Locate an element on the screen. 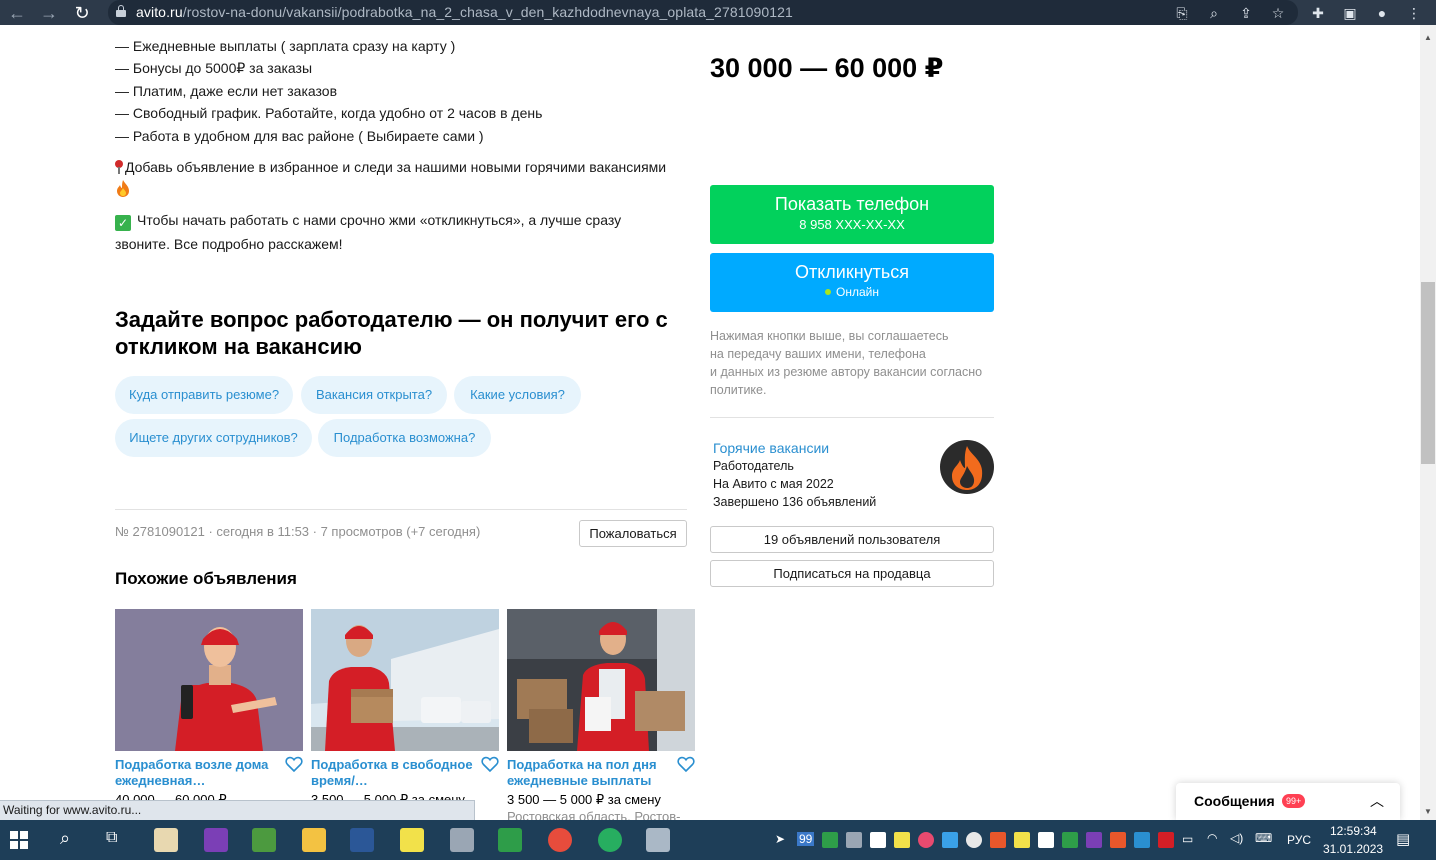 Image resolution: width=1436 pixels, height=860 pixels. show-phone-button: Показать телефон 8 958 XXX-XX-XX is located at coordinates (852, 214).